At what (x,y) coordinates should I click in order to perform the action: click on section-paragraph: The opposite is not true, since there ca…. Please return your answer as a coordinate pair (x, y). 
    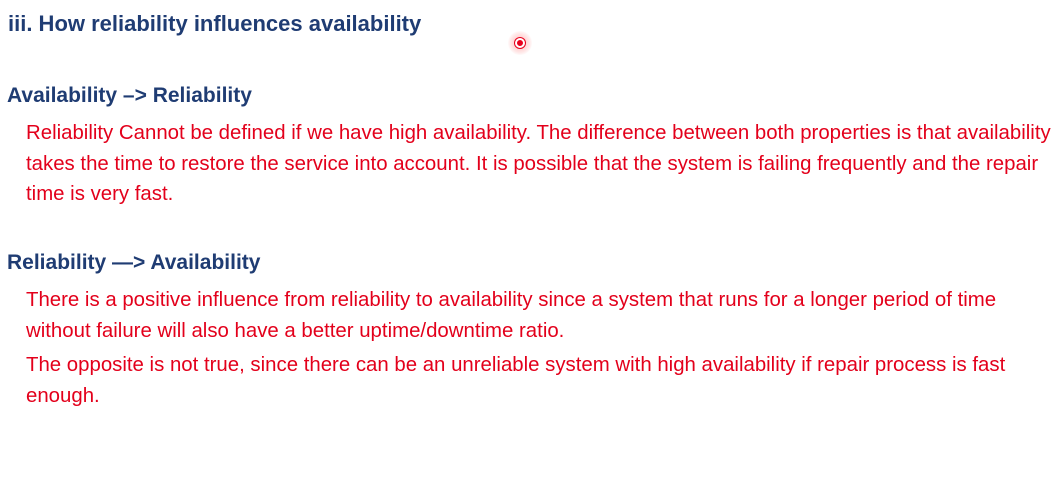
    Looking at the image, I should click on (516, 380).